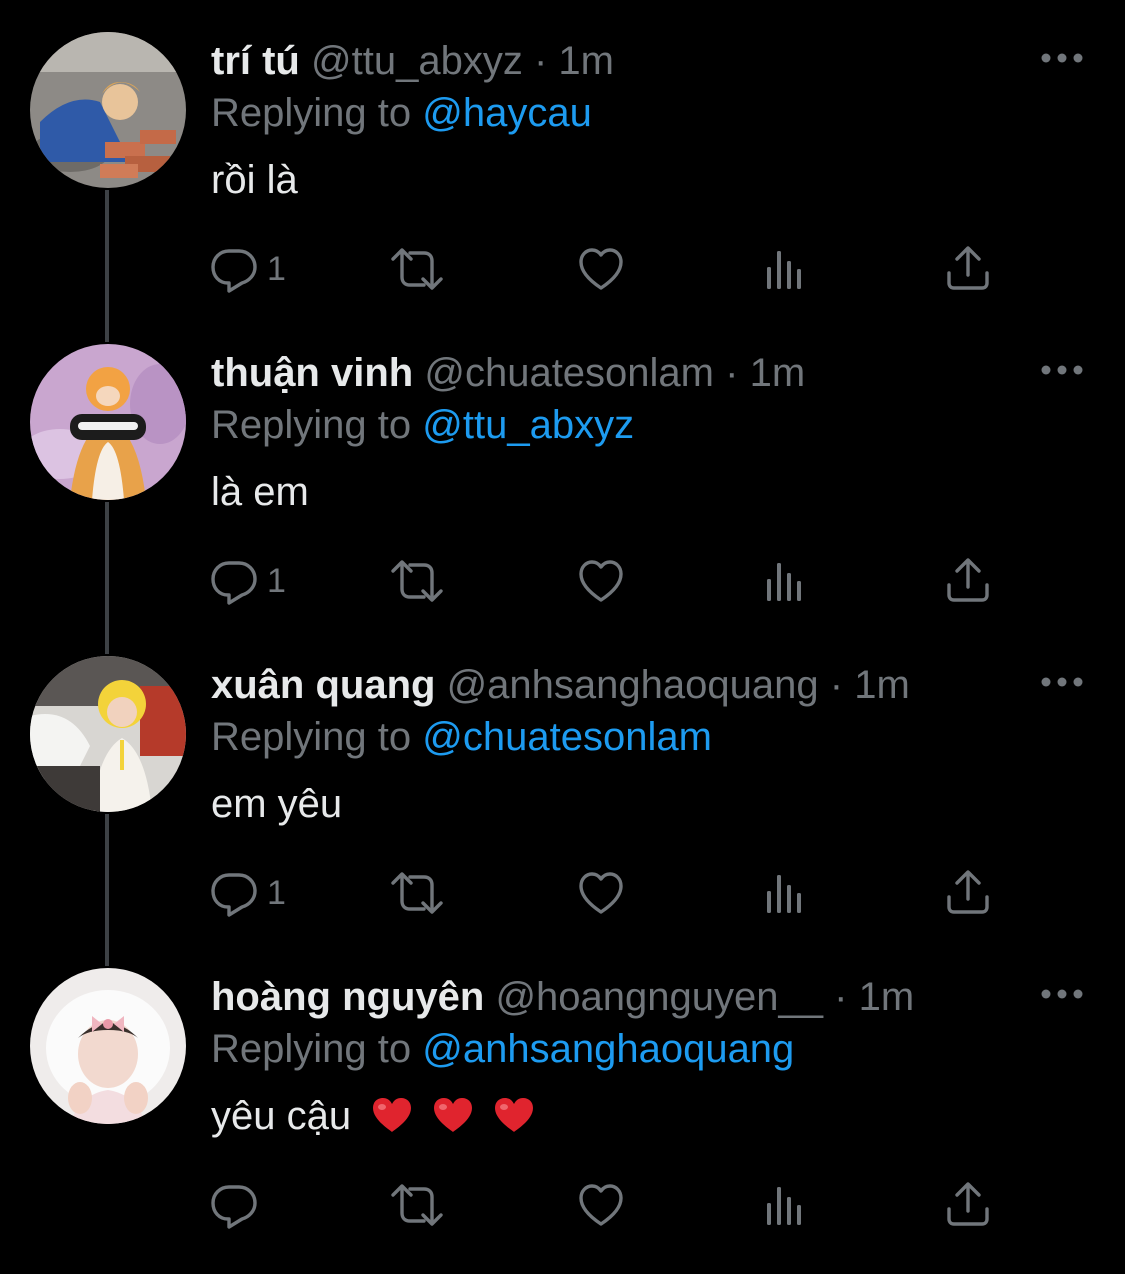  What do you see at coordinates (254, 180) in the screenshot?
I see `tweet-text: rồi là` at bounding box center [254, 180].